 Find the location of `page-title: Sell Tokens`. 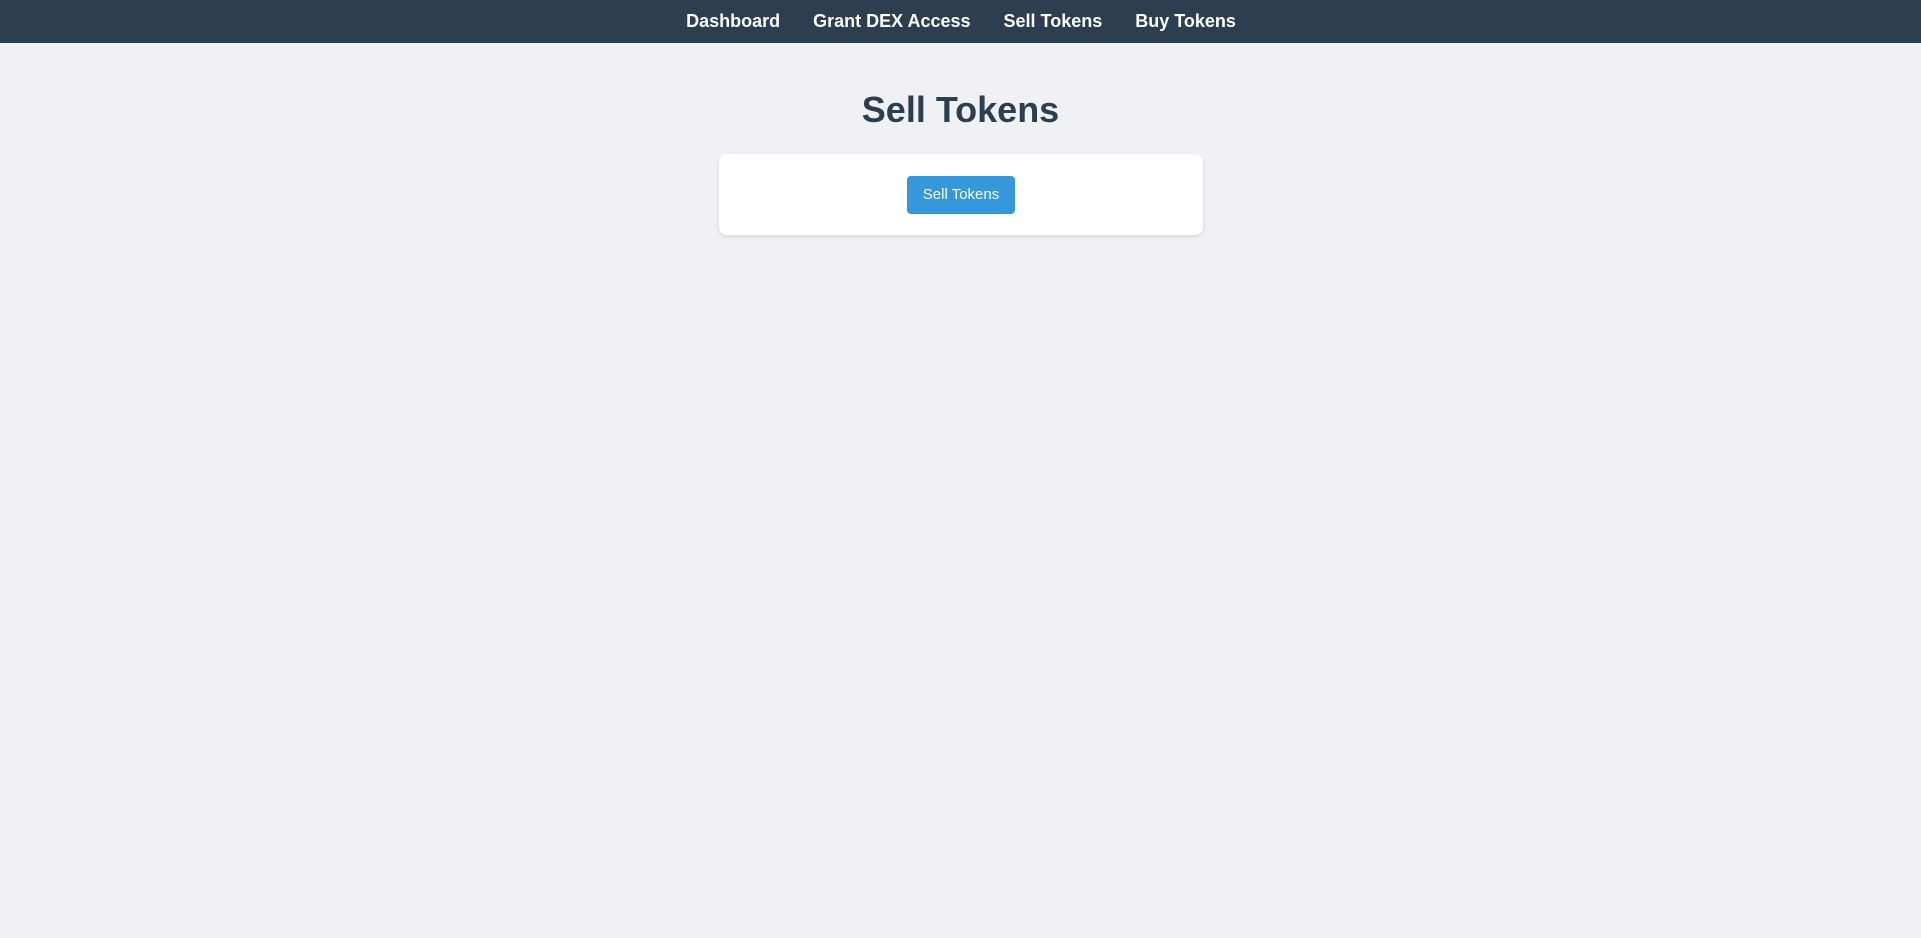

page-title: Sell Tokens is located at coordinates (960, 109).